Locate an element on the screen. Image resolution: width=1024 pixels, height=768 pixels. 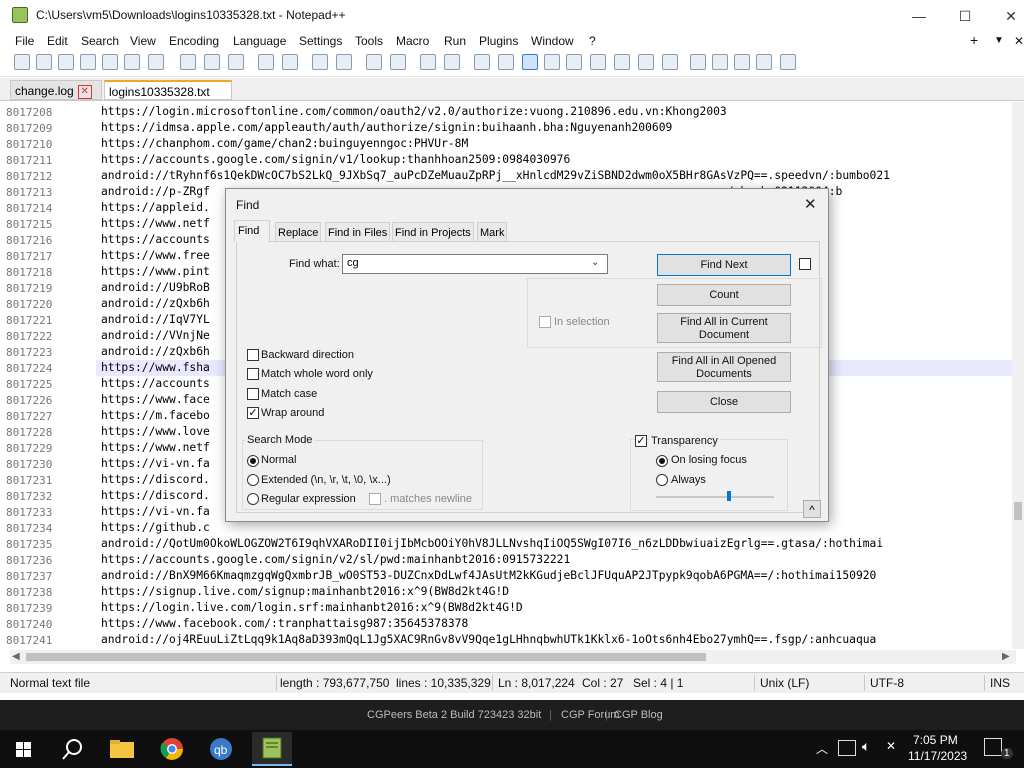
horizontal-scrollbar: ◀ ▶ is located at coordinates (513, 657).